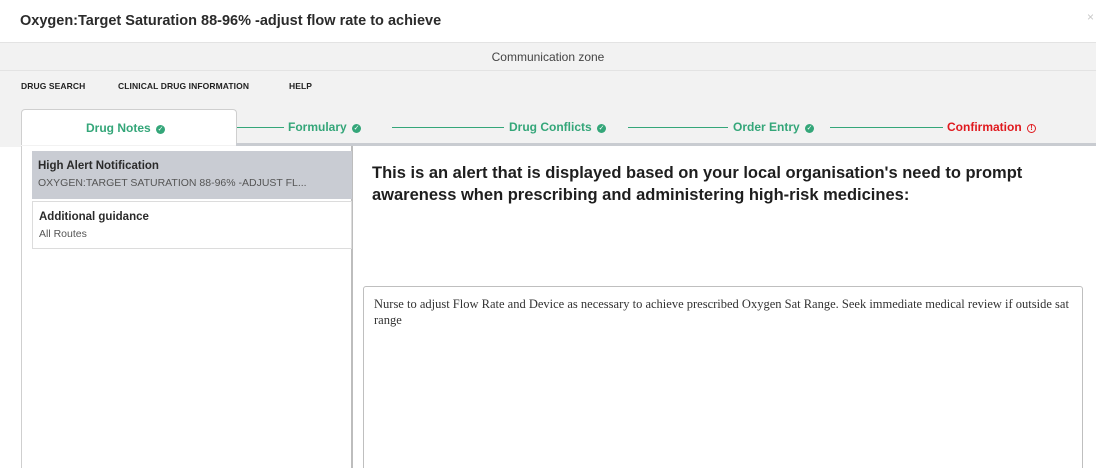 The height and width of the screenshot is (468, 1096). I want to click on tab-drug-notes: Drug Notes ✓, so click(129, 127).